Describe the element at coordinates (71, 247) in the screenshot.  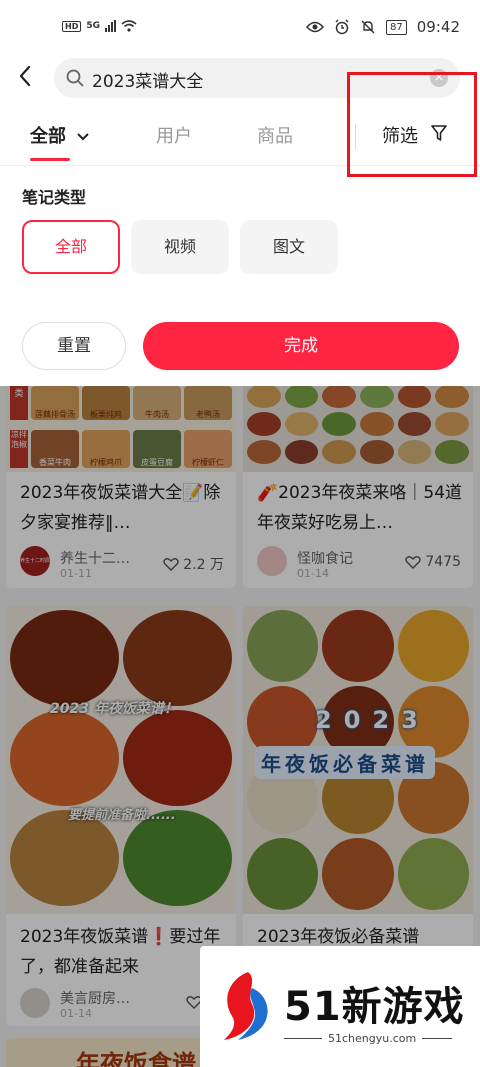
I see `chip-all: 全部` at that location.